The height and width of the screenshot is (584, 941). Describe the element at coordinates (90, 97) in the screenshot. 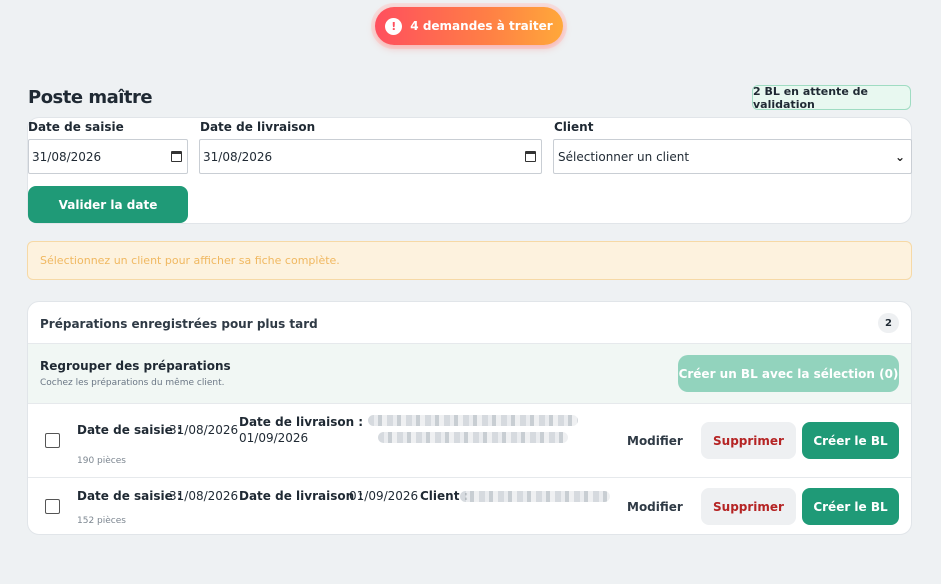

I see `page-title: Poste maître` at that location.